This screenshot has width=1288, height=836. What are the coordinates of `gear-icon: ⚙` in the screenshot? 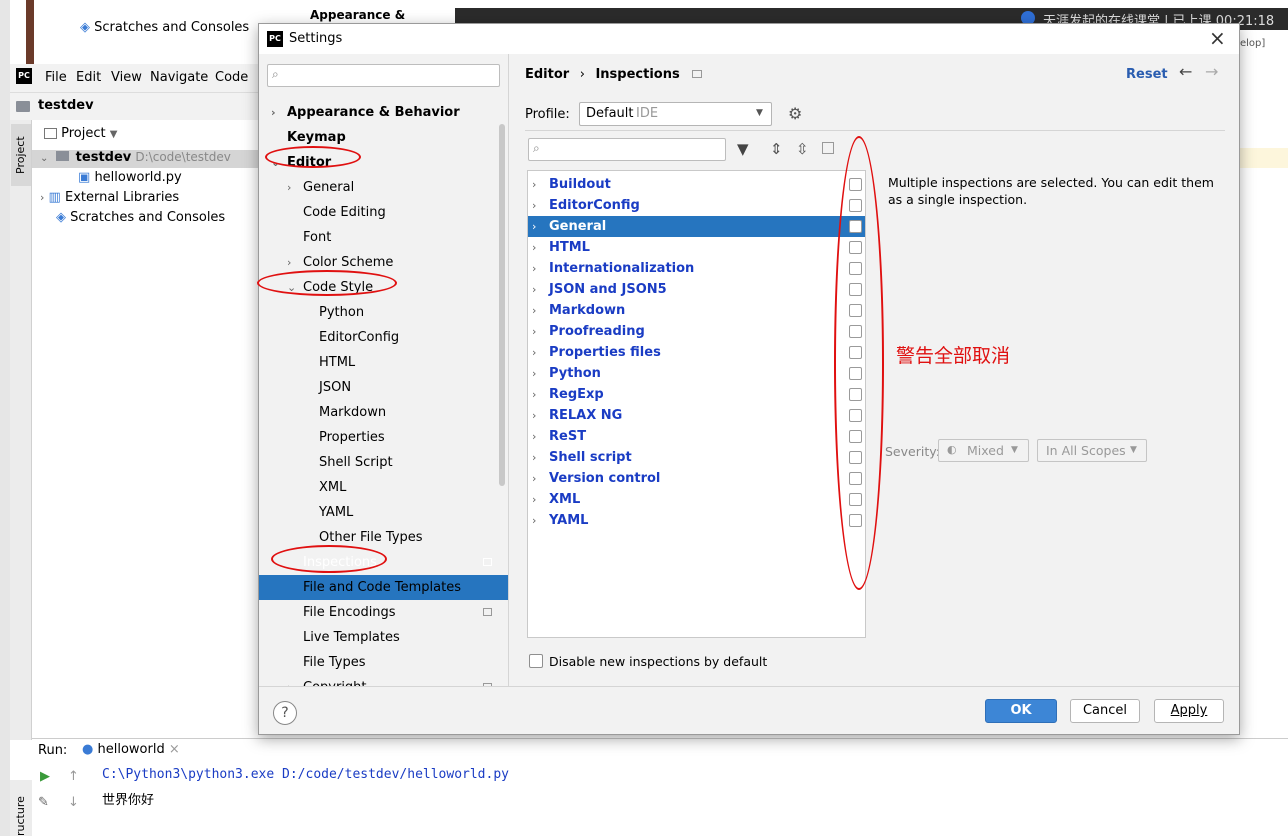 It's located at (795, 113).